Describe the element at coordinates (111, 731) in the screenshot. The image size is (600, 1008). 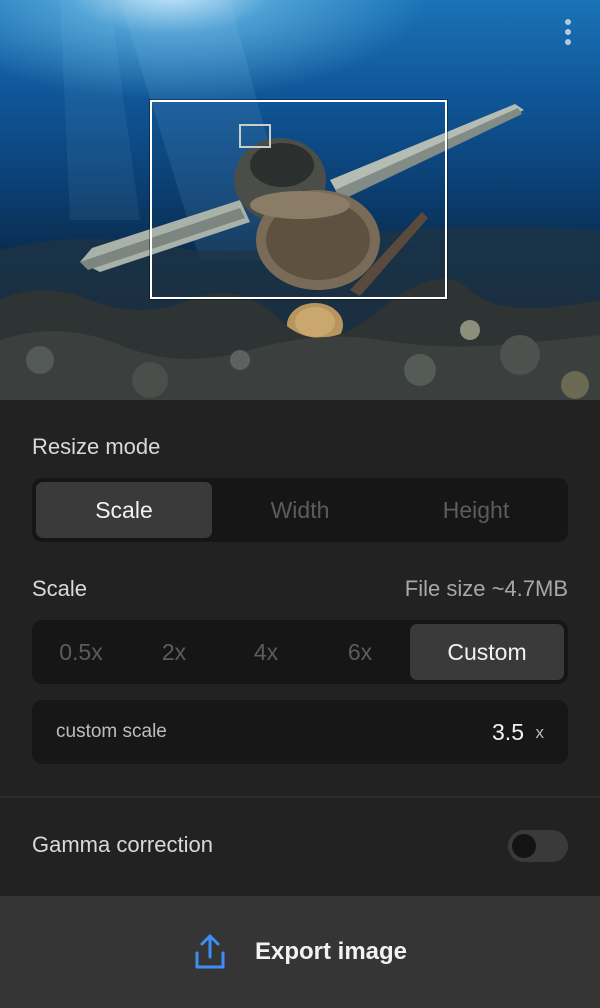
I see `custom-scale-label: custom scale` at that location.